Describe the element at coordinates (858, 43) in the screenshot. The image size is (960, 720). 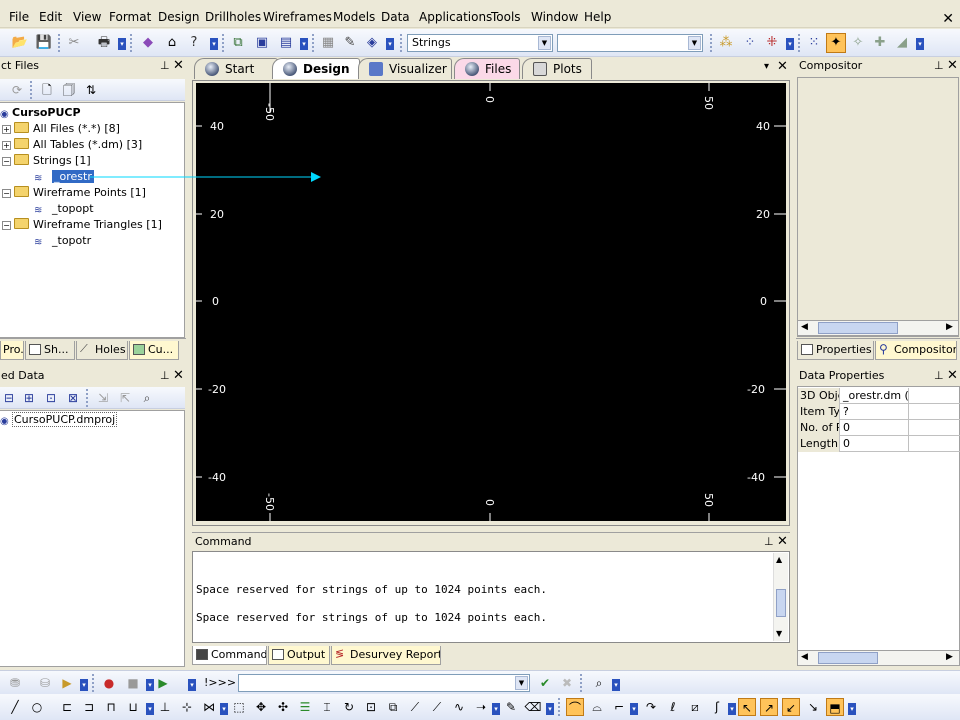
I see `snap-line-icon: ✧` at that location.